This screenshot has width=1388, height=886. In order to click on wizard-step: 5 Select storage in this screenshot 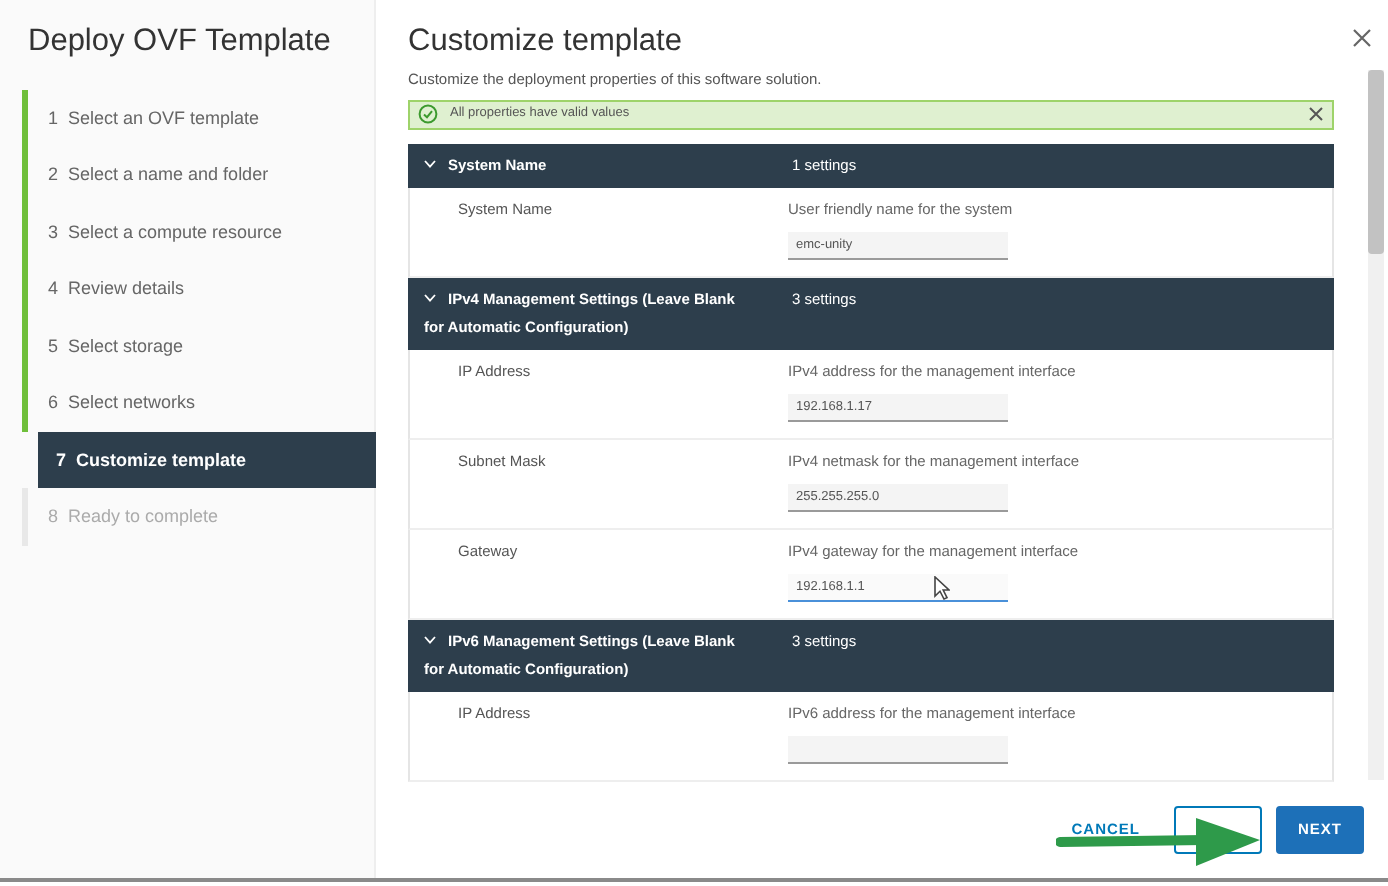, I will do `click(198, 346)`.